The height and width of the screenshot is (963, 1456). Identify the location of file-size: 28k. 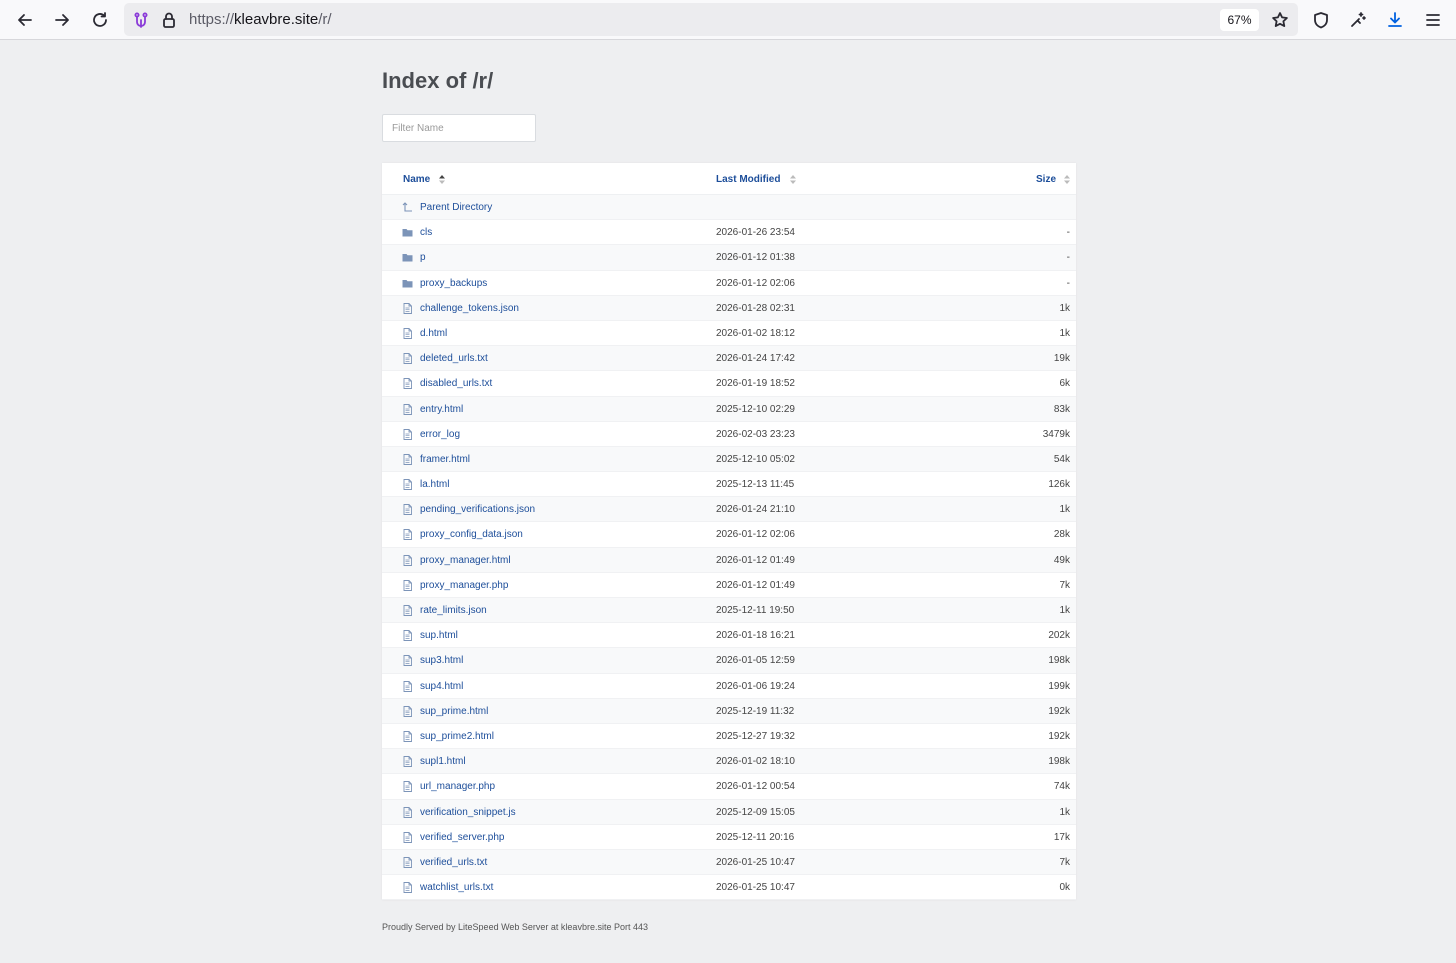
(1061, 535).